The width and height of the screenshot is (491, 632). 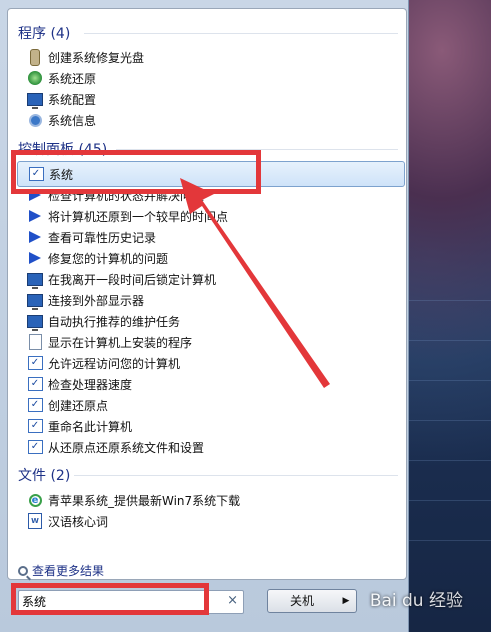 I want to click on annotation-arrow, so click(x=255, y=283).